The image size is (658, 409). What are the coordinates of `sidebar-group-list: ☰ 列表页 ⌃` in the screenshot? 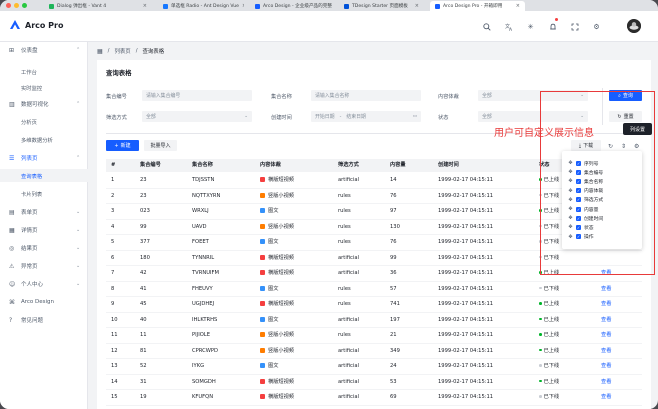 It's located at (44, 158).